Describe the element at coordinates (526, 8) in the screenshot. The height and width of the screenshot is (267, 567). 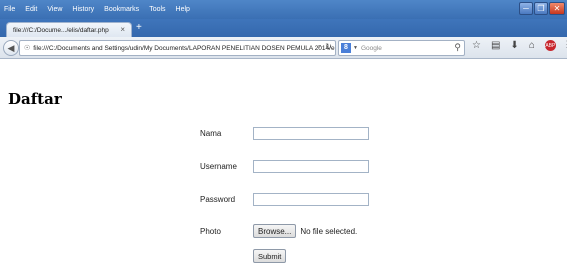
I see `minimize-icon: ─` at that location.